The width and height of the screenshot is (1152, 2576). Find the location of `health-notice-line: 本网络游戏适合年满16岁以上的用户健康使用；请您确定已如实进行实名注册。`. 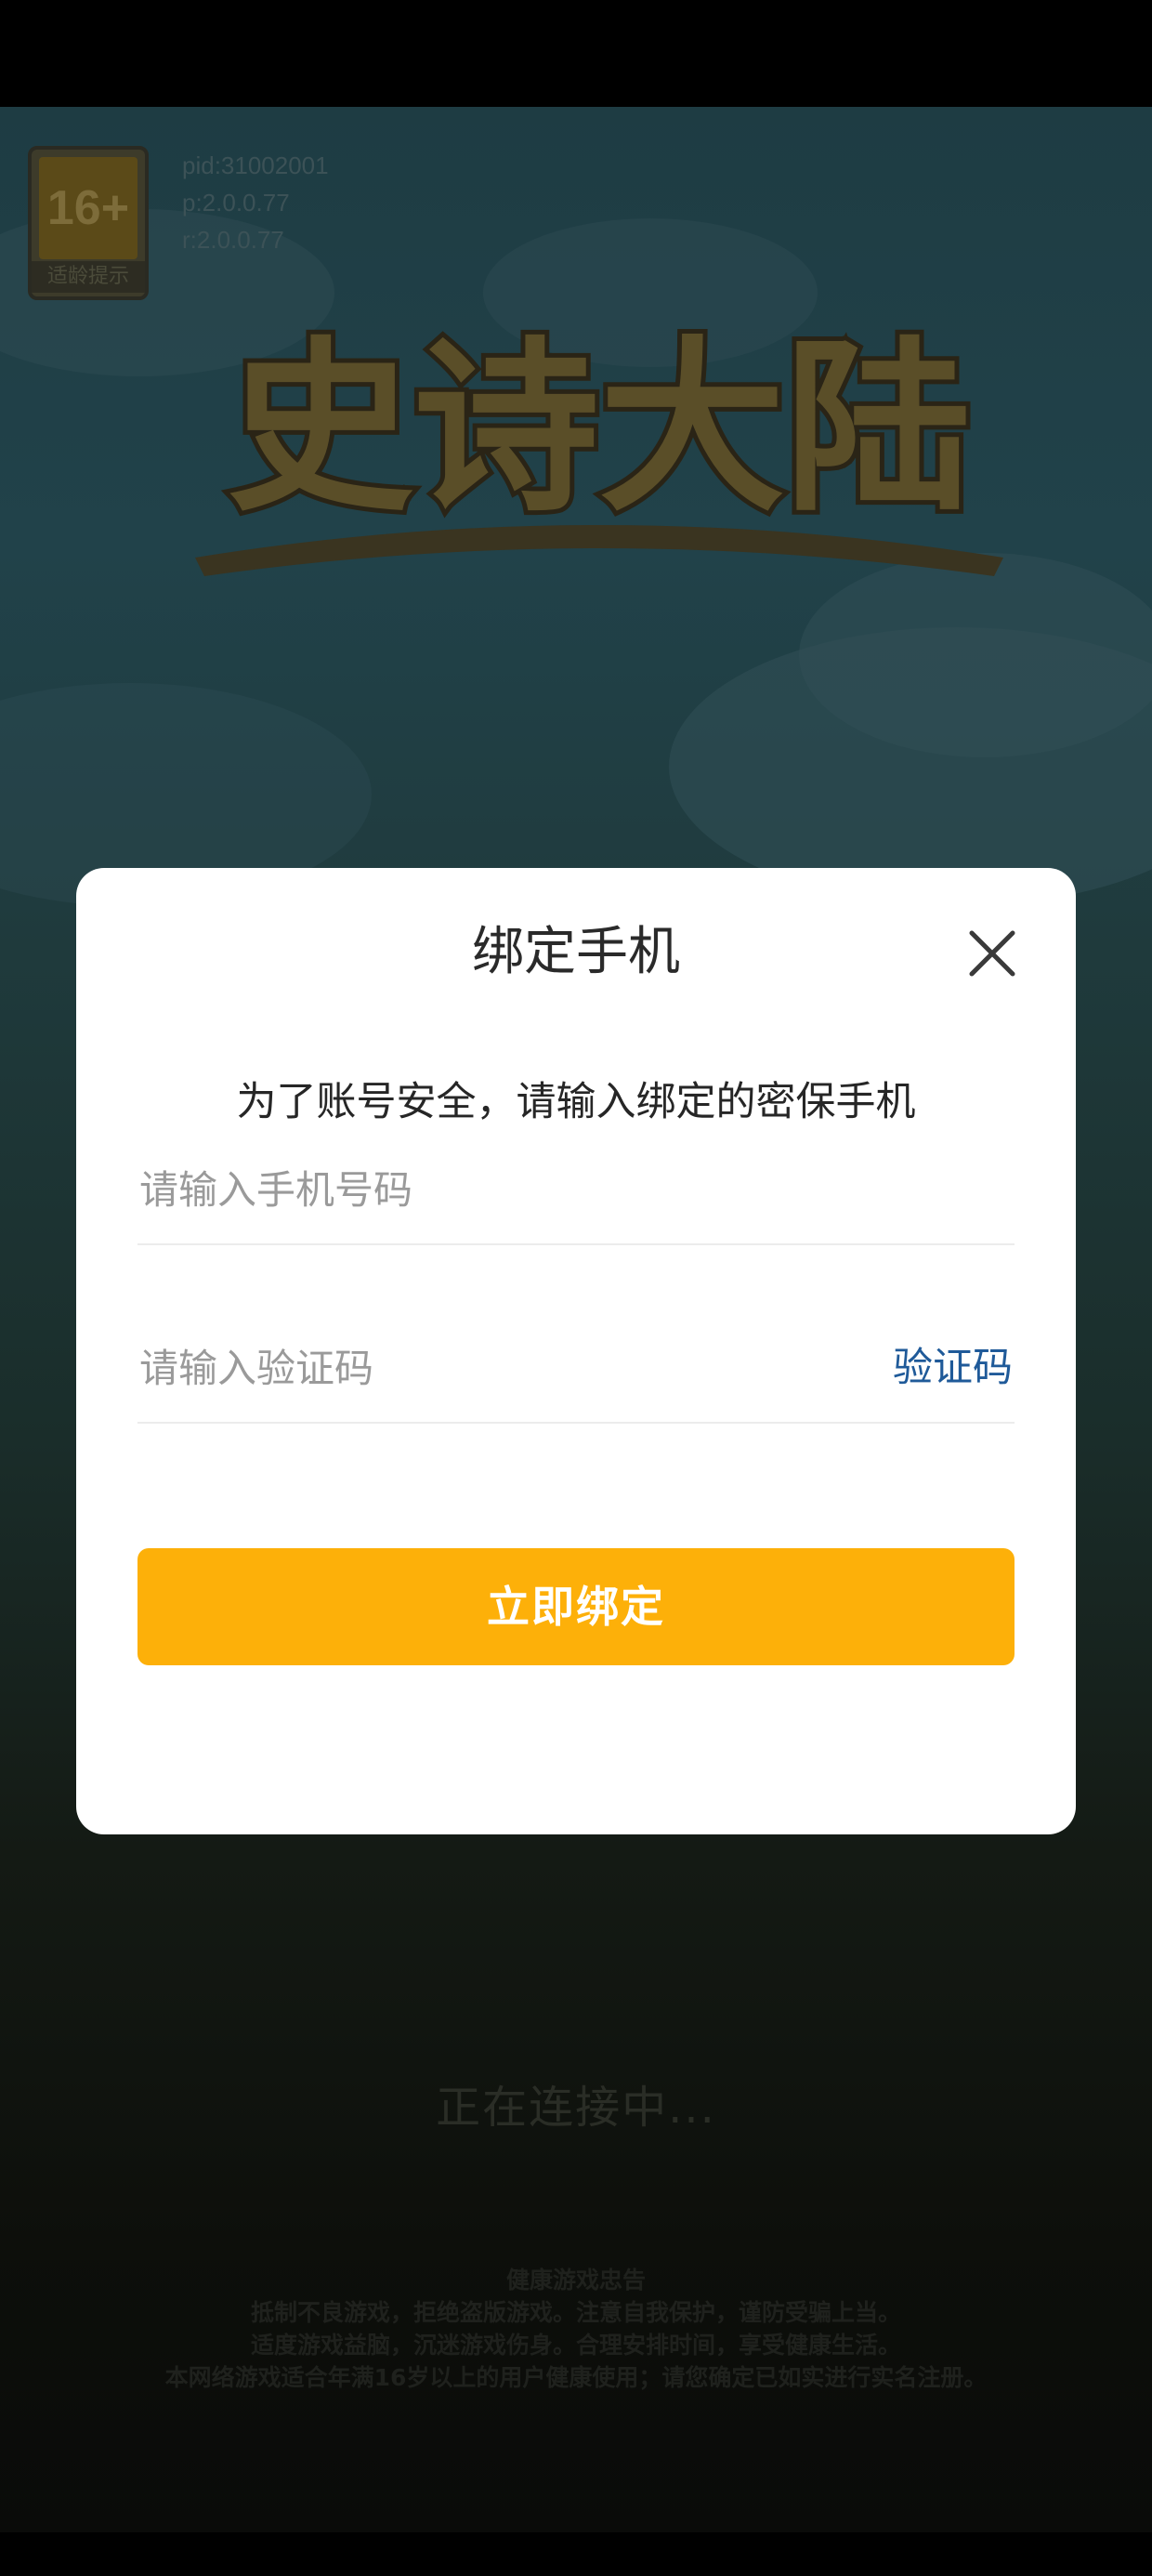

health-notice-line: 本网络游戏适合年满16岁以上的用户健康使用；请您确定已如实进行实名注册。 is located at coordinates (576, 2377).